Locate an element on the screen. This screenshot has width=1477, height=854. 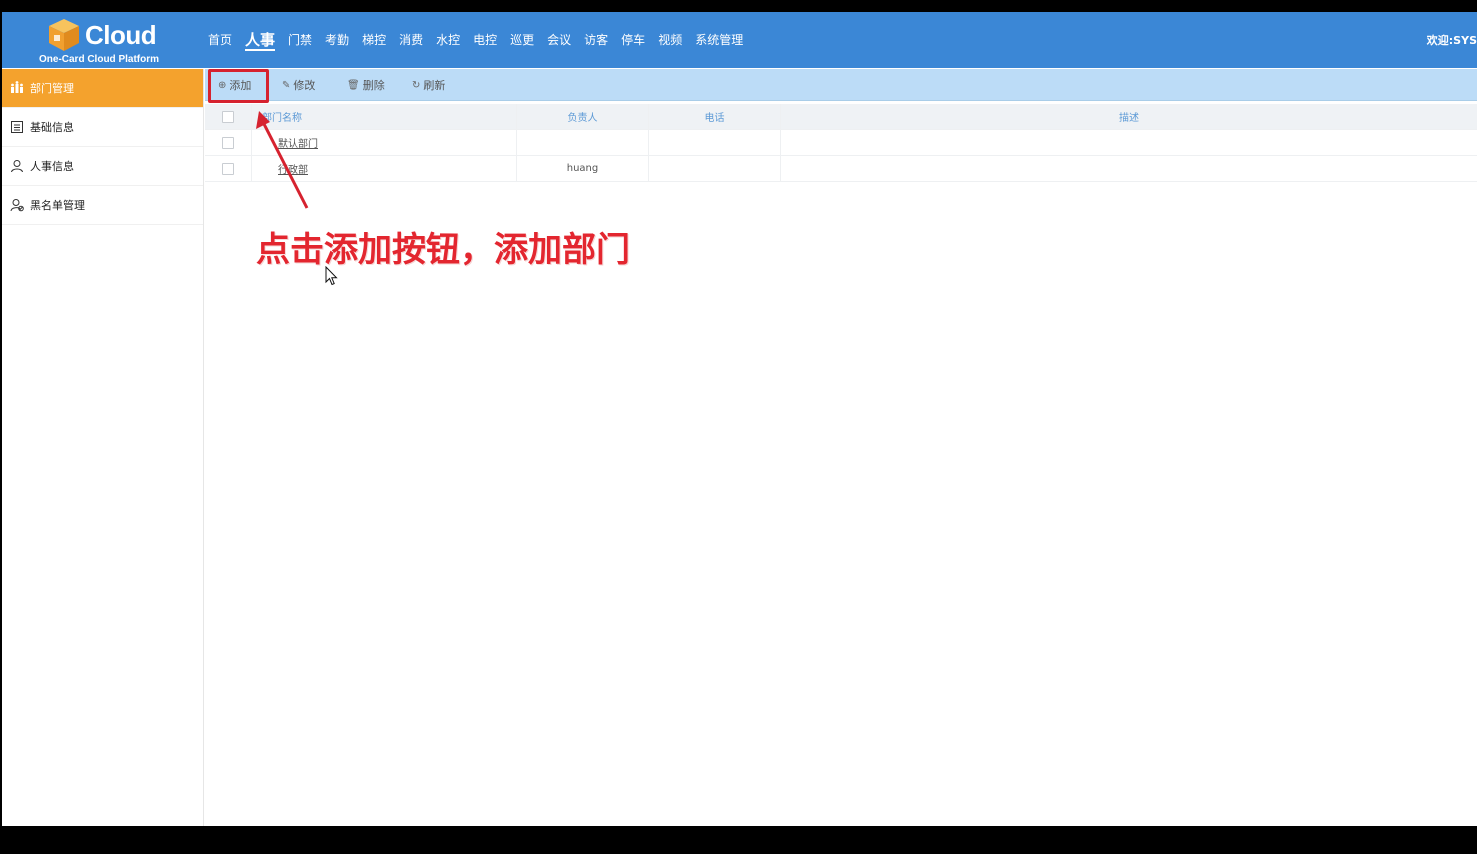
dept-name-link: 默认部门 is located at coordinates (298, 142).